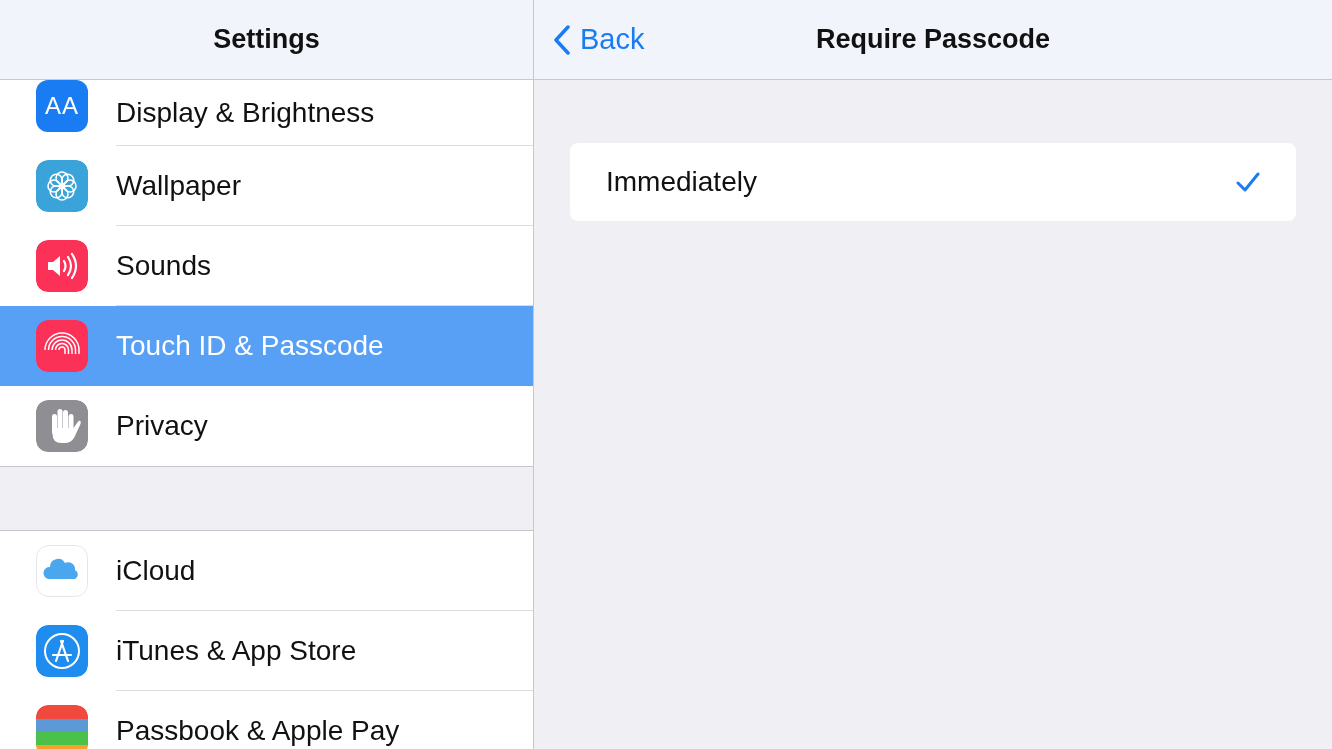  What do you see at coordinates (266, 40) in the screenshot?
I see `sidebar-title: Settings` at bounding box center [266, 40].